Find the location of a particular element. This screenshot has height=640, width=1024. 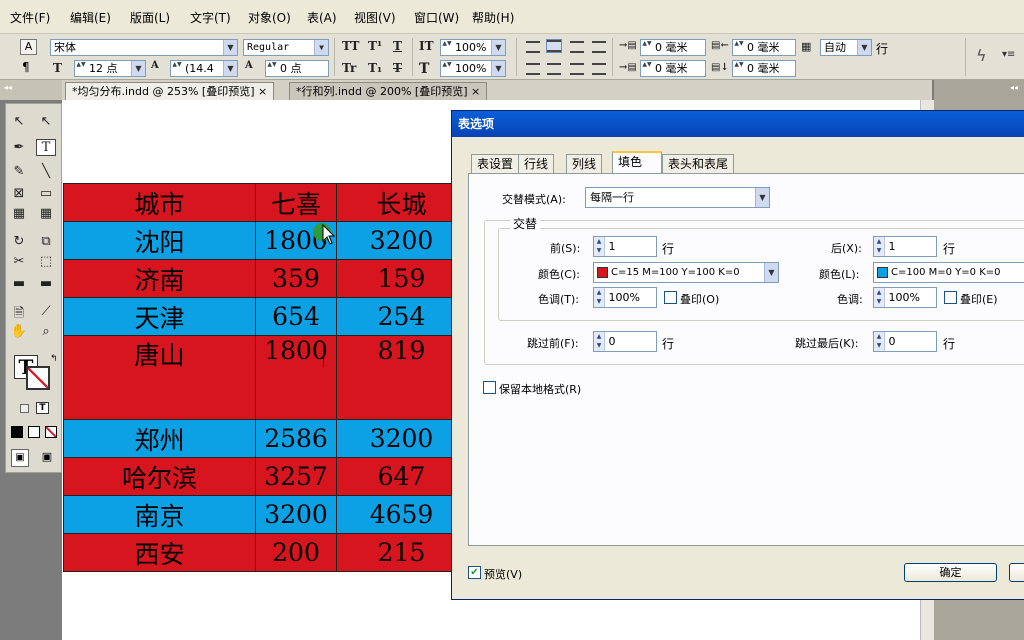

tab-table-setup: 表设置 is located at coordinates (495, 163).